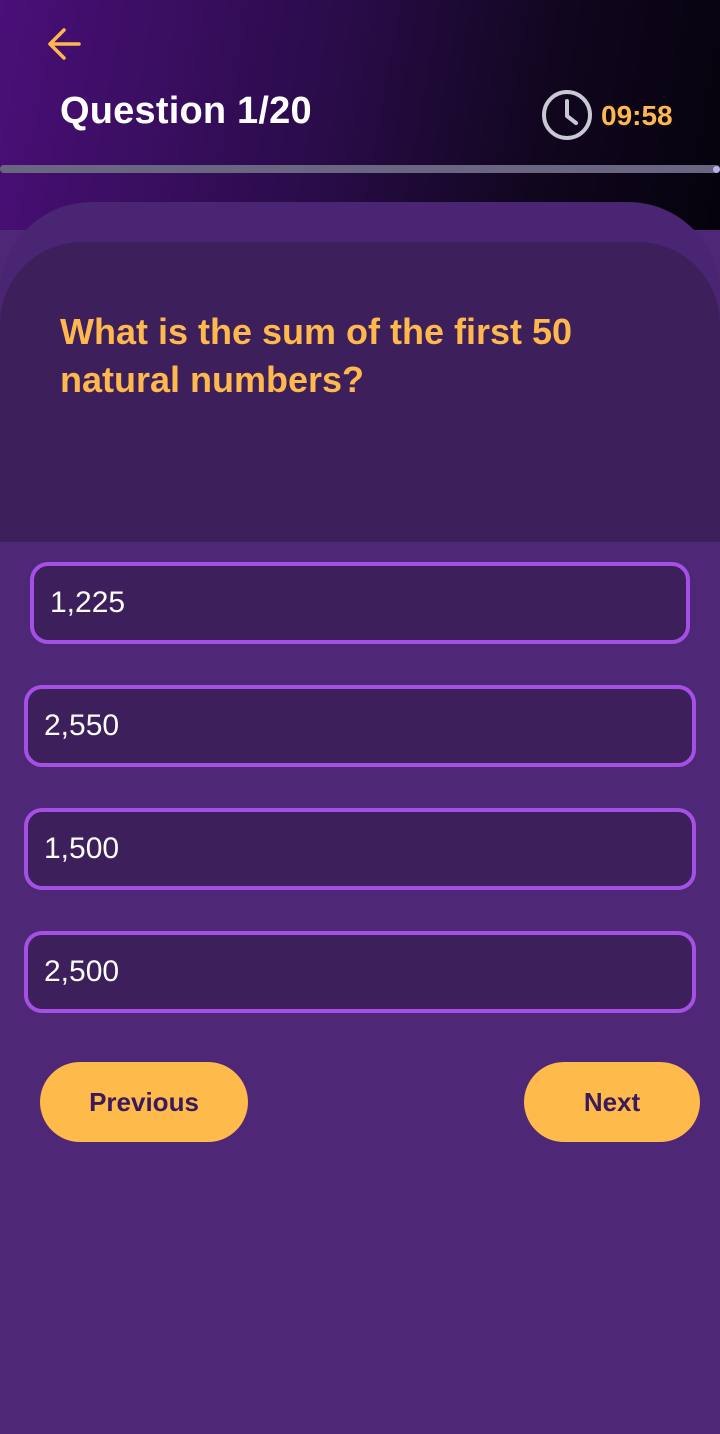  I want to click on answer-option-label: 1,500, so click(82, 848).